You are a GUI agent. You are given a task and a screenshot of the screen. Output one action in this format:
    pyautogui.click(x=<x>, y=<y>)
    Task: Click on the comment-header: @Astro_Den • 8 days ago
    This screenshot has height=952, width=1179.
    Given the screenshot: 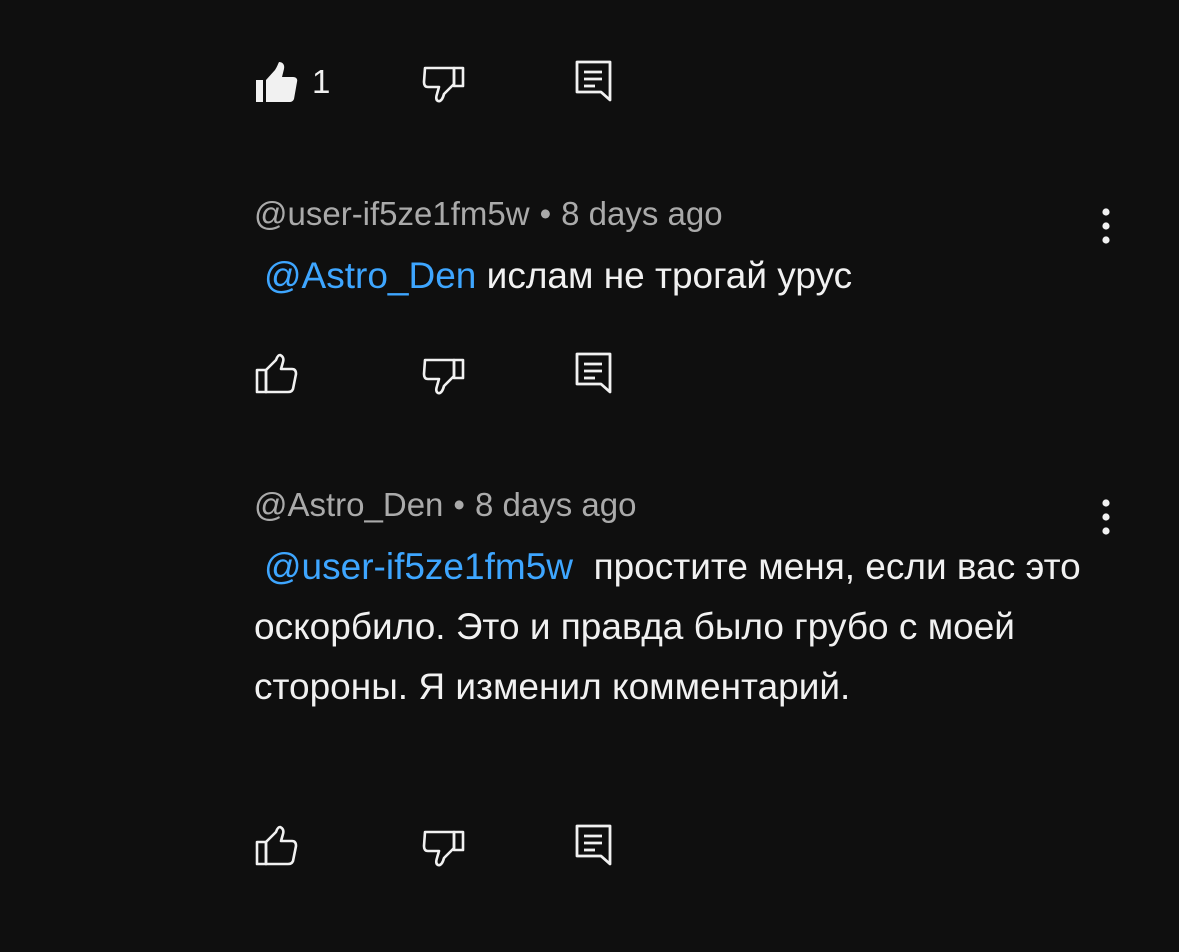 What is the action you would take?
    pyautogui.click(x=445, y=505)
    